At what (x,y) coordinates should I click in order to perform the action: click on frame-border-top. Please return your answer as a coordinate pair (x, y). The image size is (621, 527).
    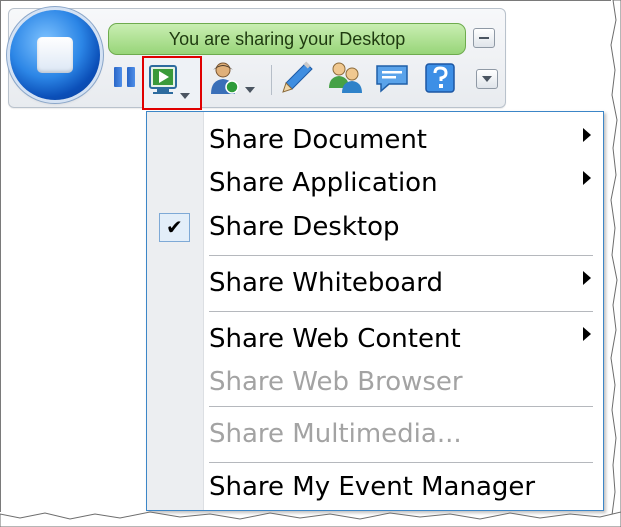
    Looking at the image, I should click on (305, 0).